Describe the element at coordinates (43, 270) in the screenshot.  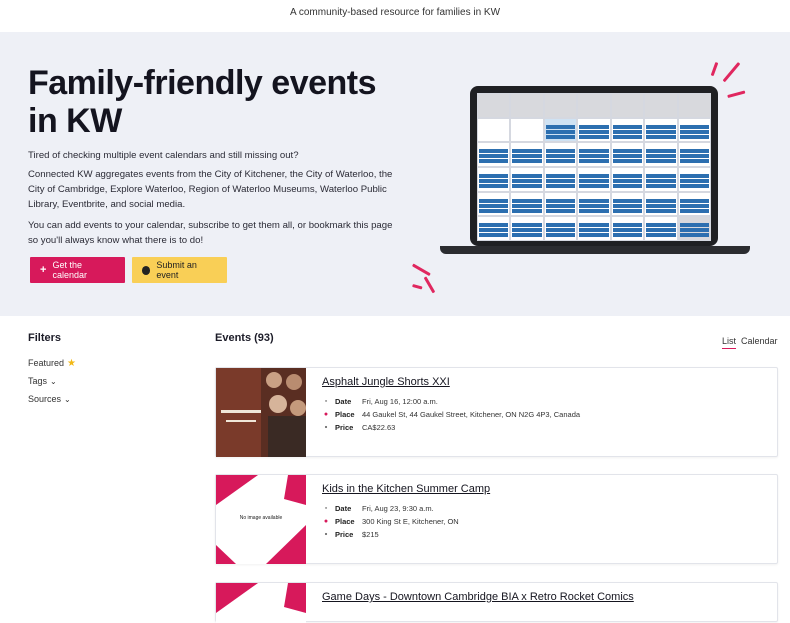
I see `plus-icon: +` at that location.